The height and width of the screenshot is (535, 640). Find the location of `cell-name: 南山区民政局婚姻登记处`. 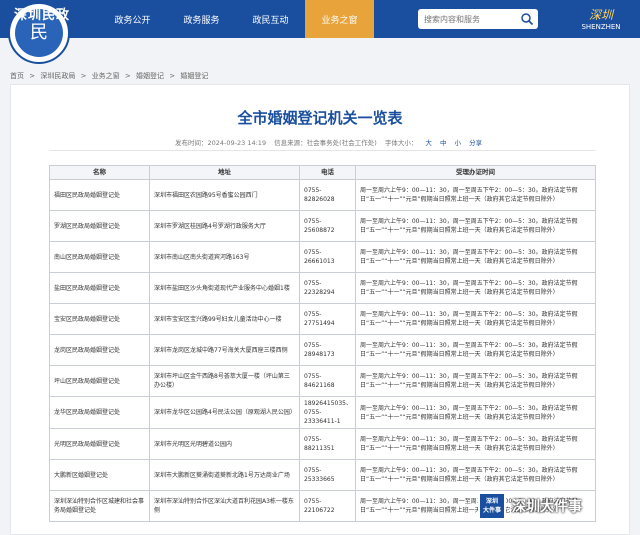

cell-name: 南山区民政局婚姻登记处 is located at coordinates (99, 257).